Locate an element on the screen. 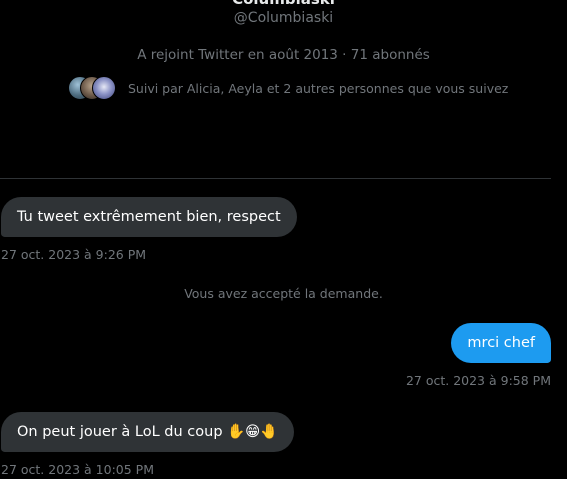  message-timestamp: 27 oct. 2023 à 9:58 PM is located at coordinates (478, 380).